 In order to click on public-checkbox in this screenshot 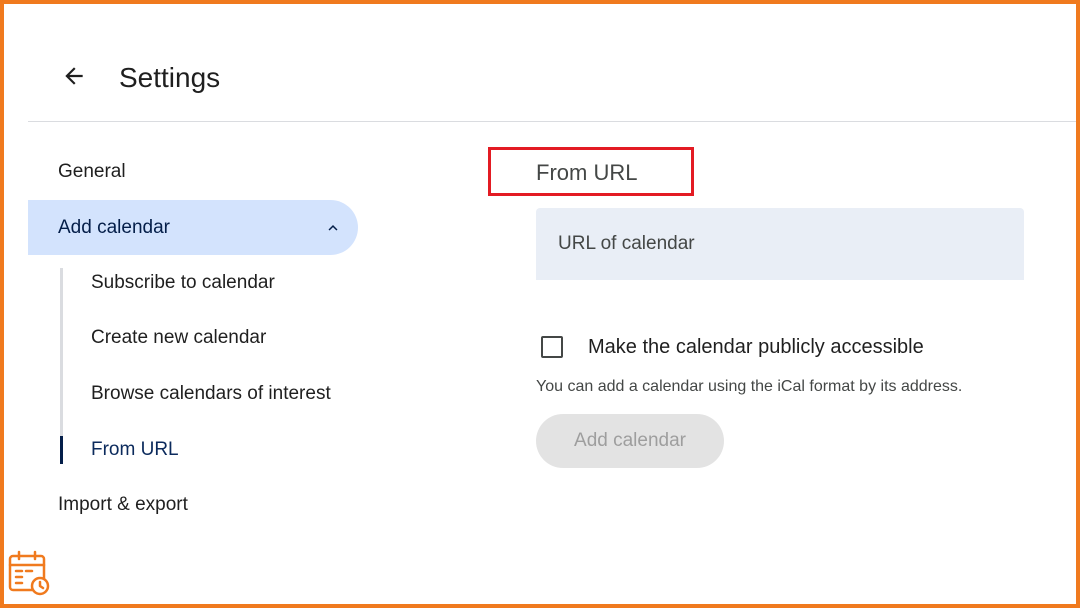, I will do `click(552, 347)`.